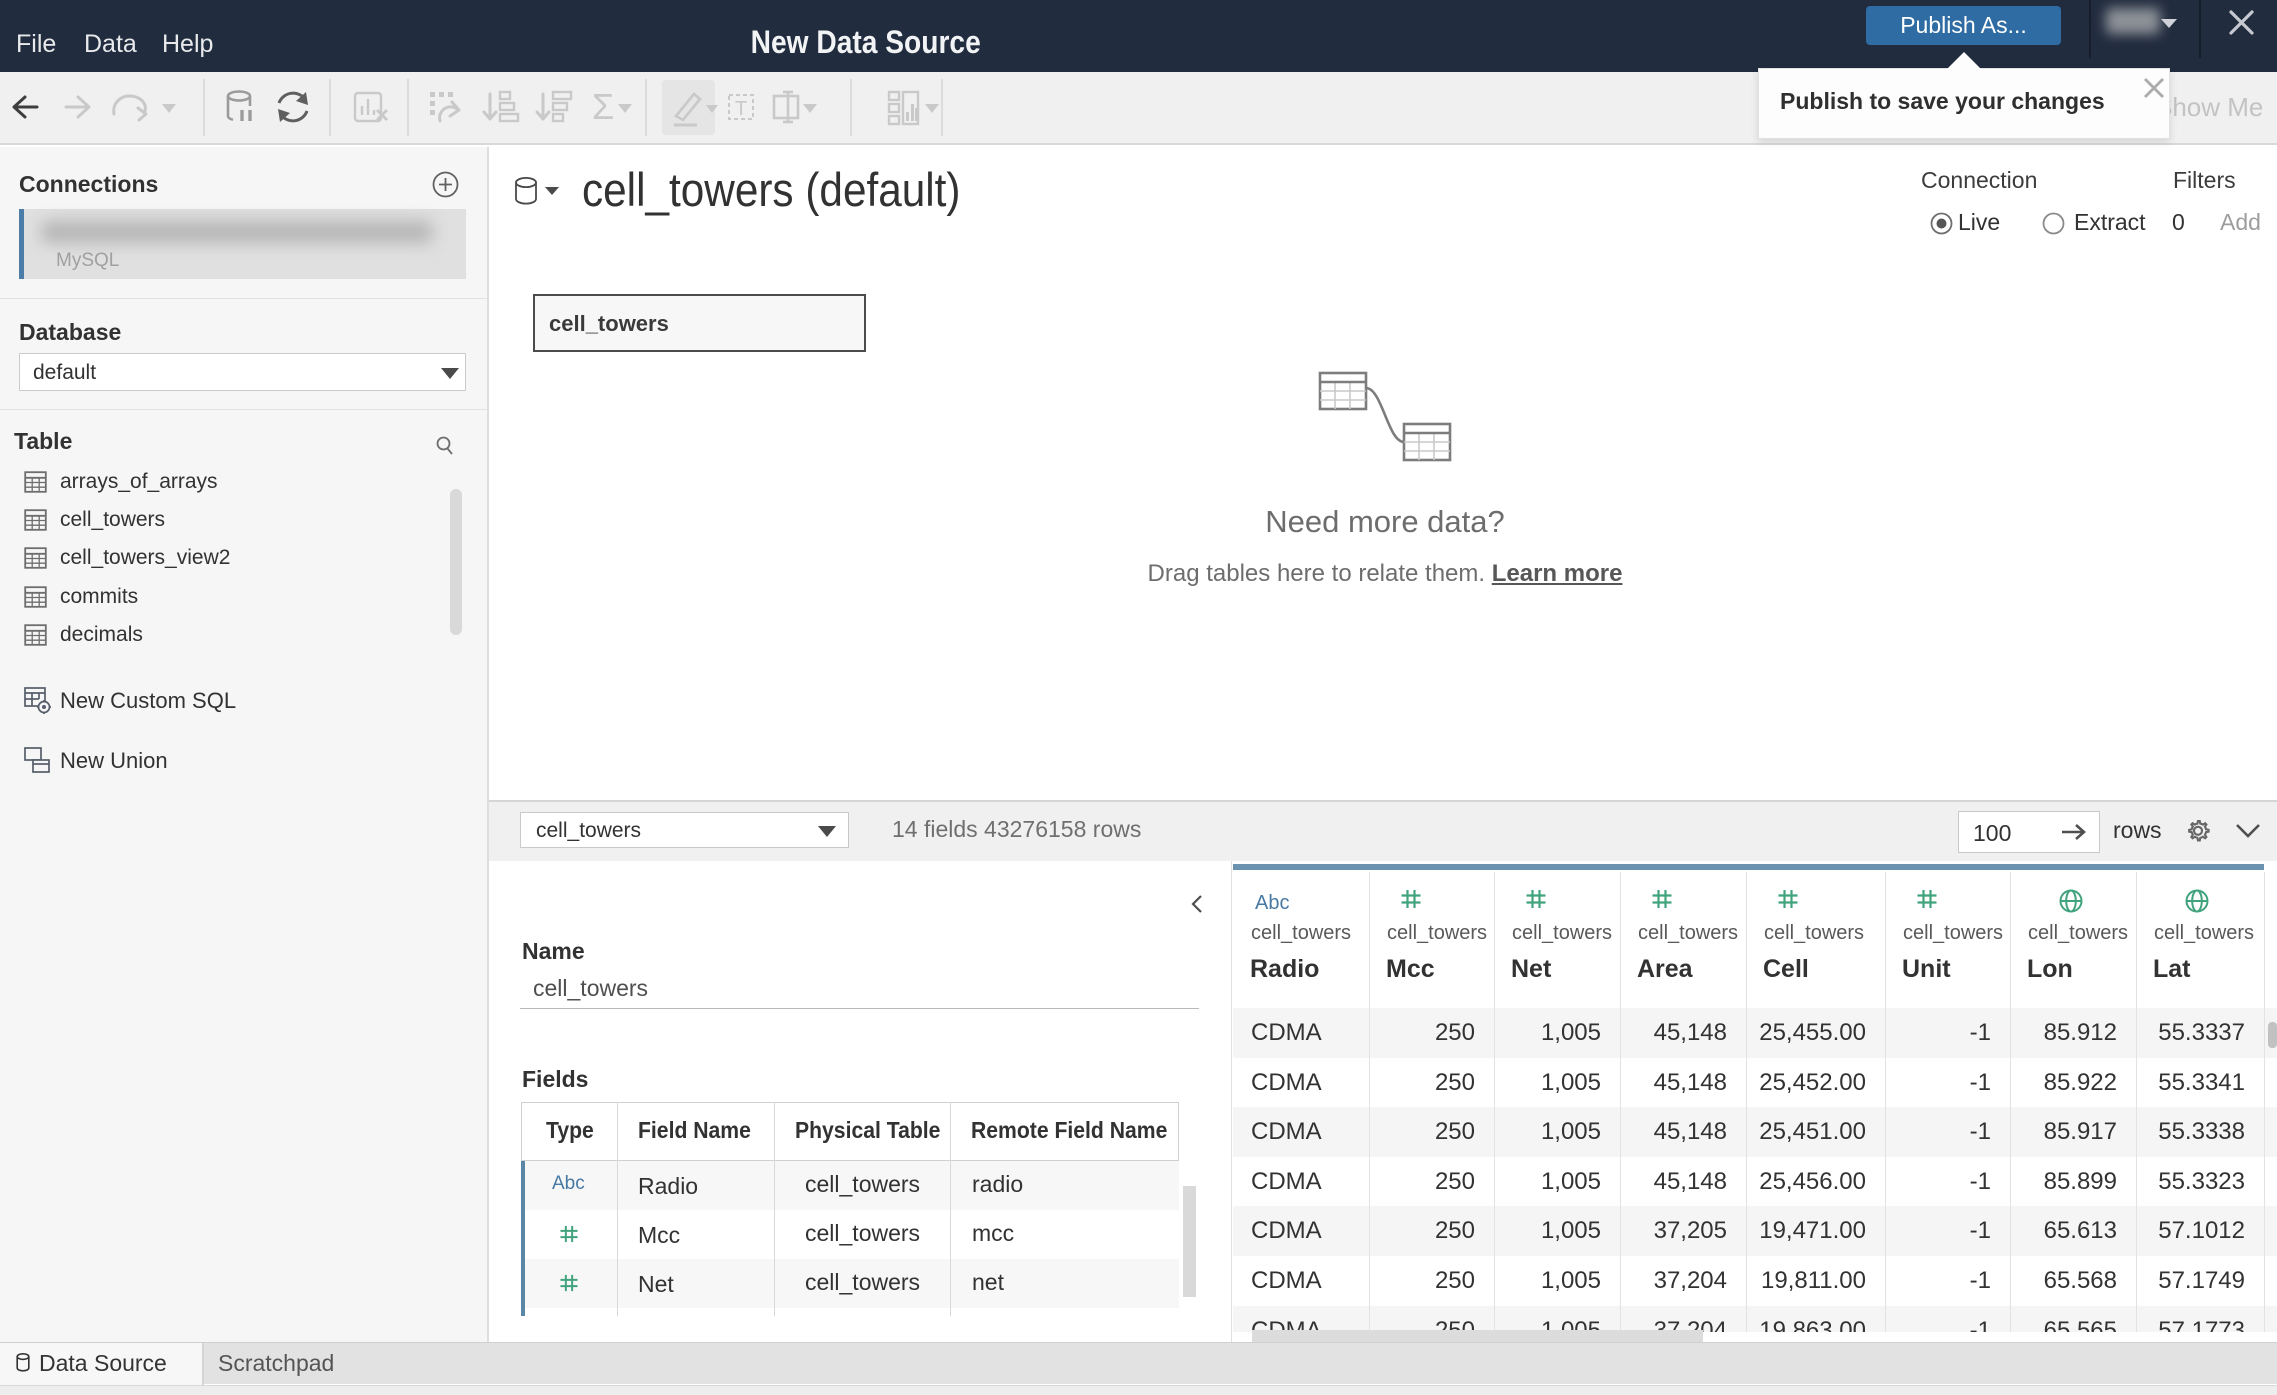 Image resolution: width=2277 pixels, height=1395 pixels. Describe the element at coordinates (603, 106) in the screenshot. I see `svg-text: Σ` at that location.